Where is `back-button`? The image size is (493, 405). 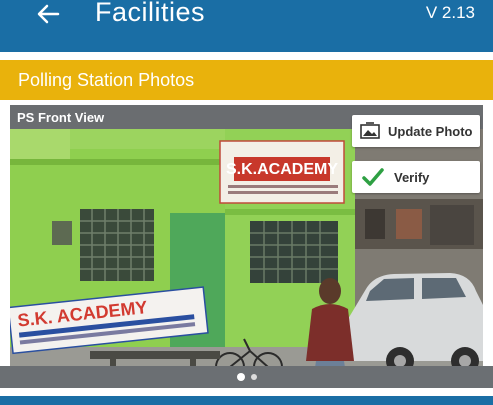 back-button is located at coordinates (48, 14).